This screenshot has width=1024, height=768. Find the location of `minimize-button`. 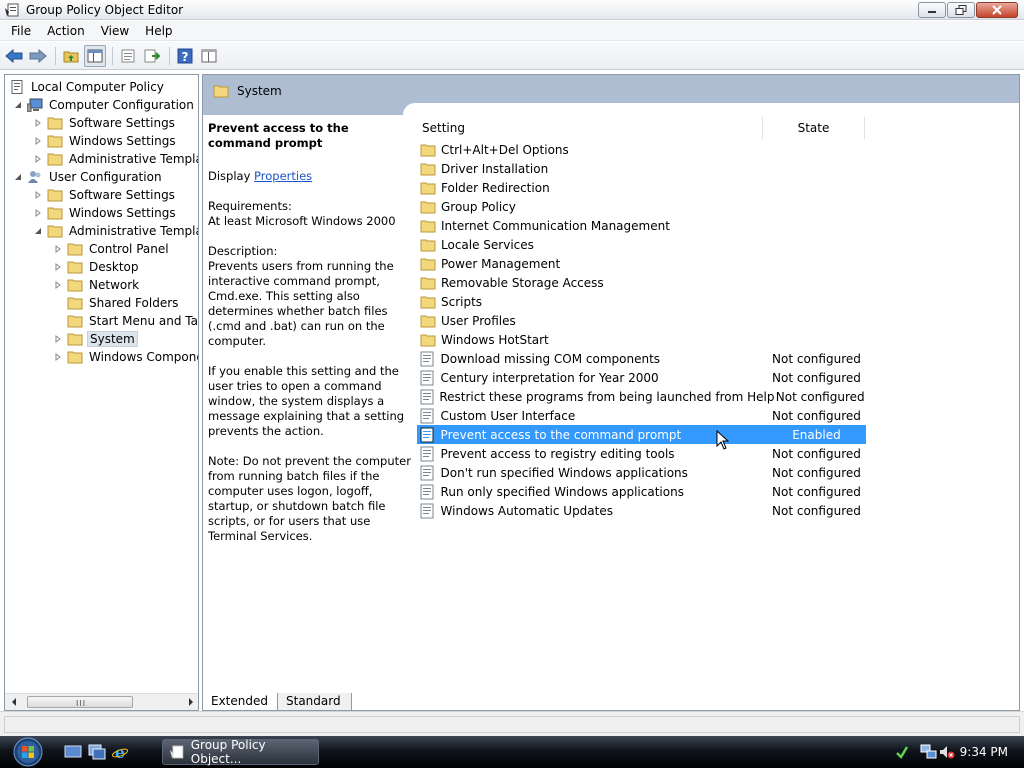

minimize-button is located at coordinates (932, 10).